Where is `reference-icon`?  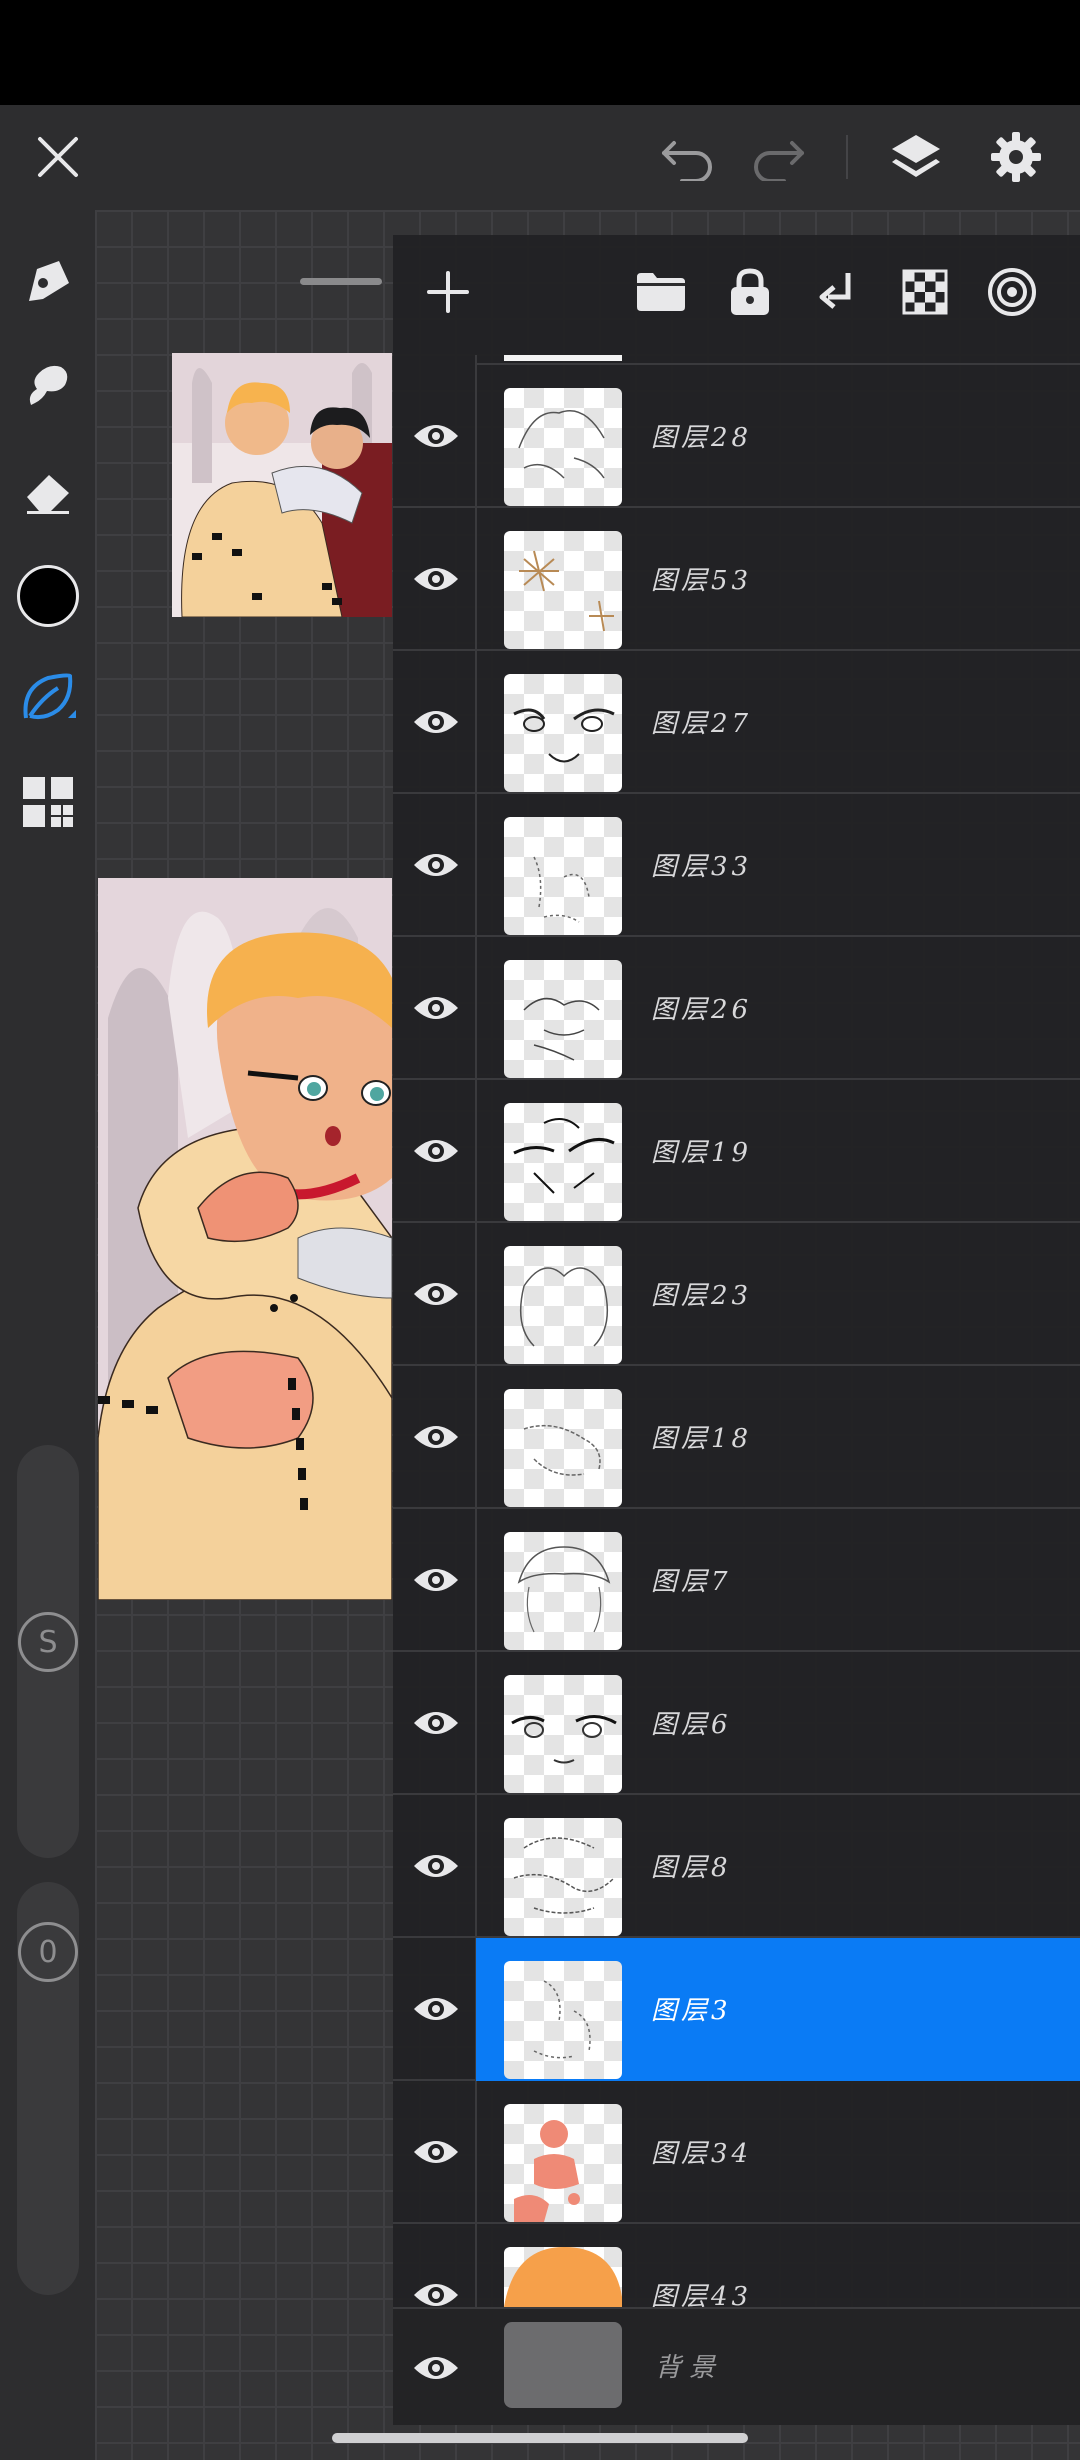
reference-icon is located at coordinates (1012, 292).